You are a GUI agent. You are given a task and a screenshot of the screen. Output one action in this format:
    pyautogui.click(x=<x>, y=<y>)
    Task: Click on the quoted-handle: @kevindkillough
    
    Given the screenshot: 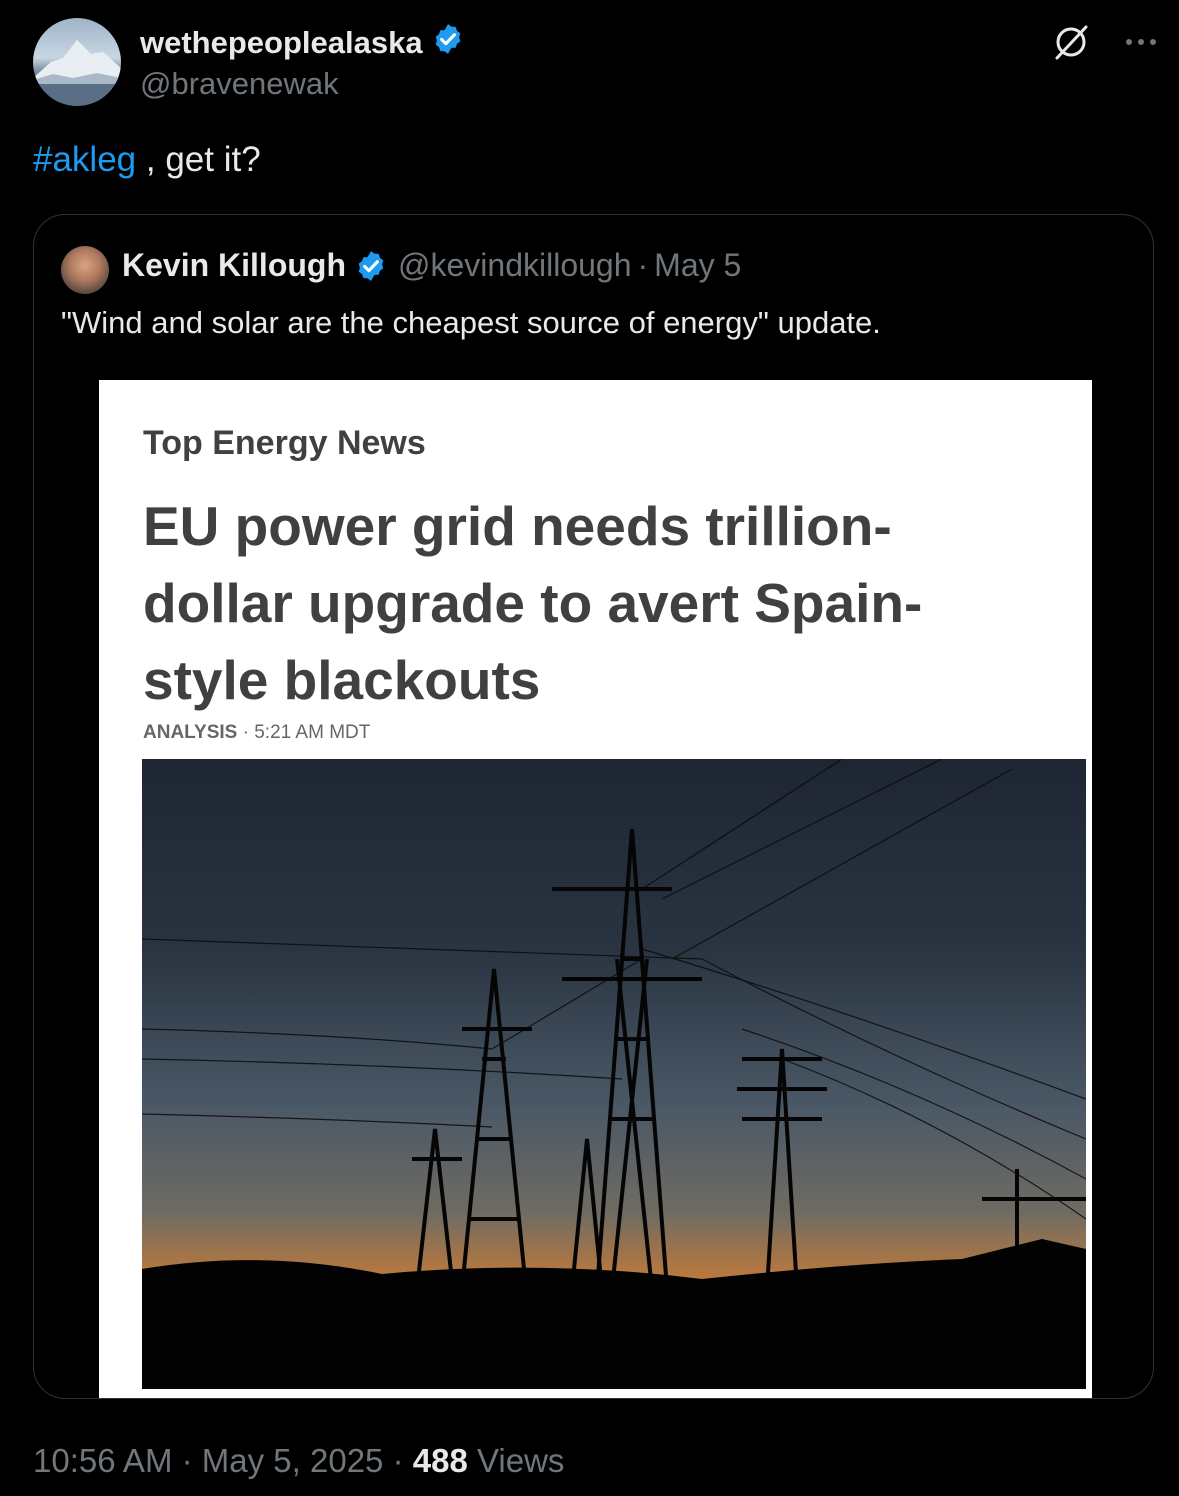 What is the action you would take?
    pyautogui.click(x=515, y=265)
    